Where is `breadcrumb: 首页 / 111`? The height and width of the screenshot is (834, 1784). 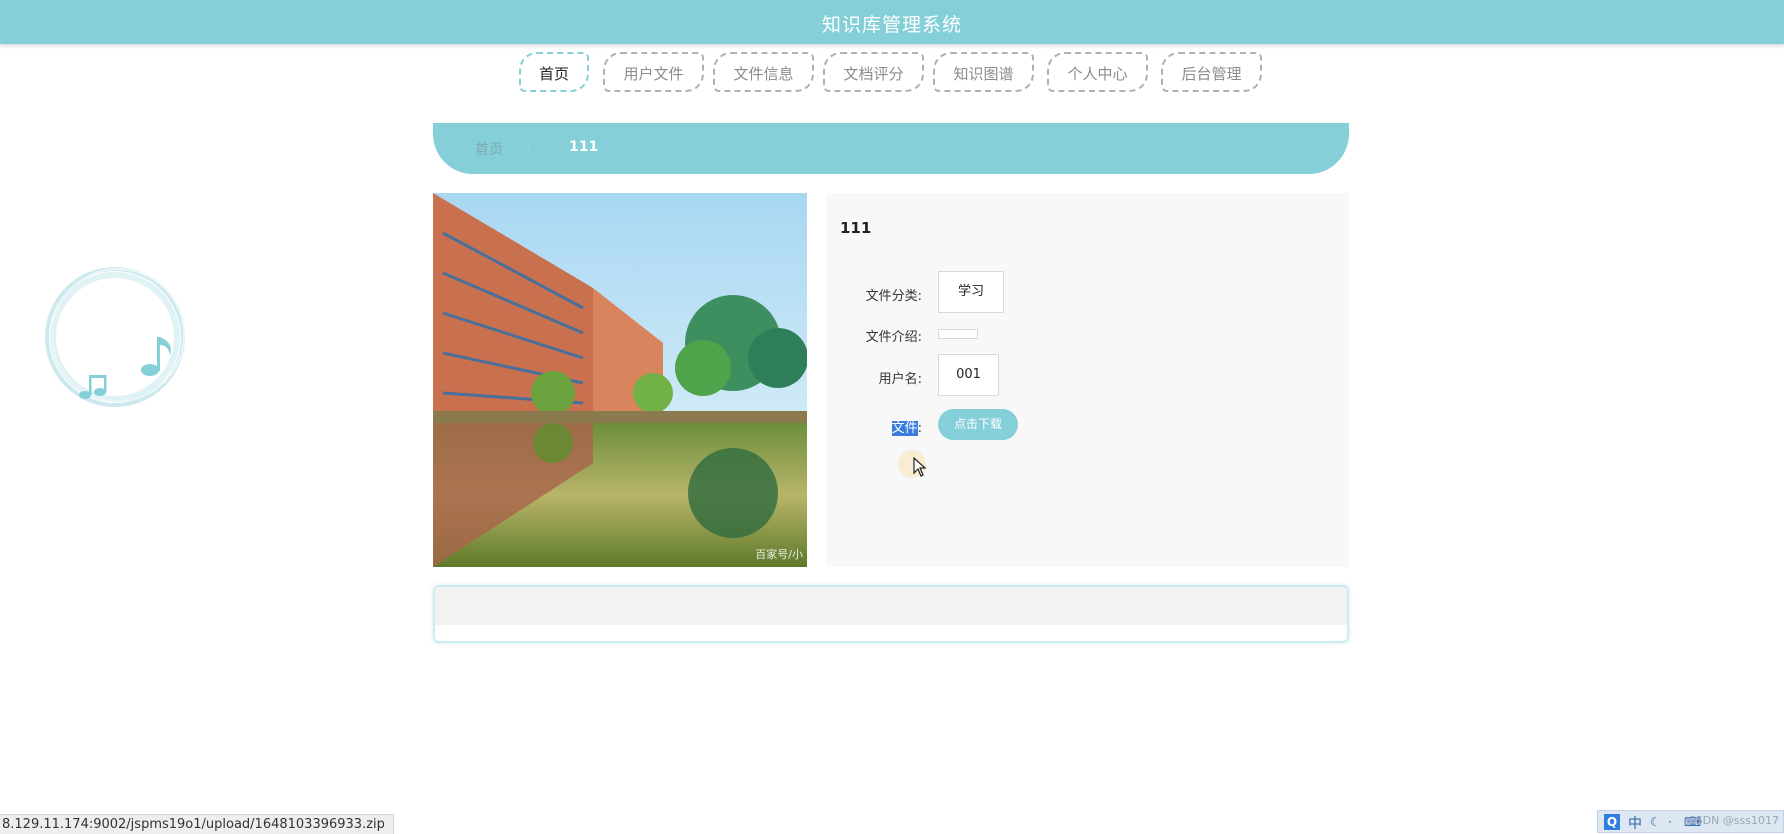 breadcrumb: 首页 / 111 is located at coordinates (891, 148).